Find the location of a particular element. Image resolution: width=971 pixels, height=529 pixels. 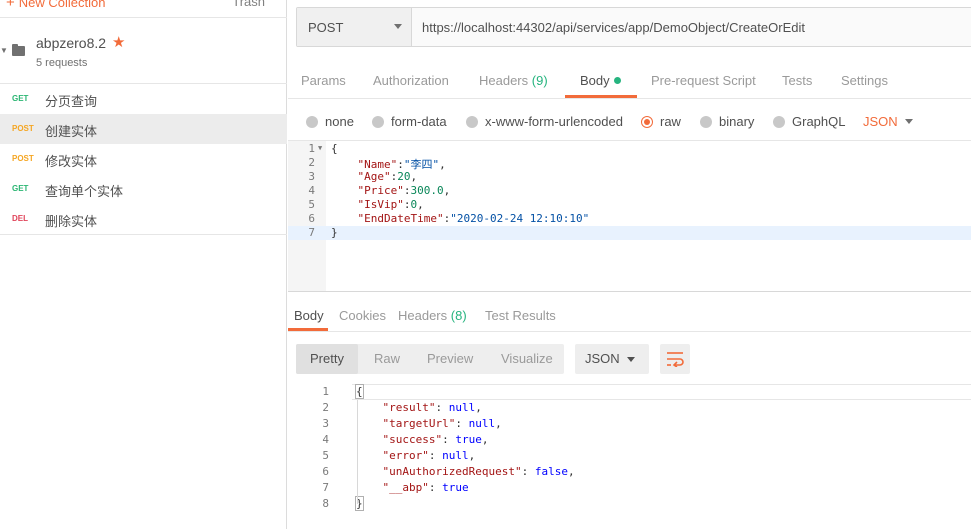

tab-settings: Settings is located at coordinates (864, 80).